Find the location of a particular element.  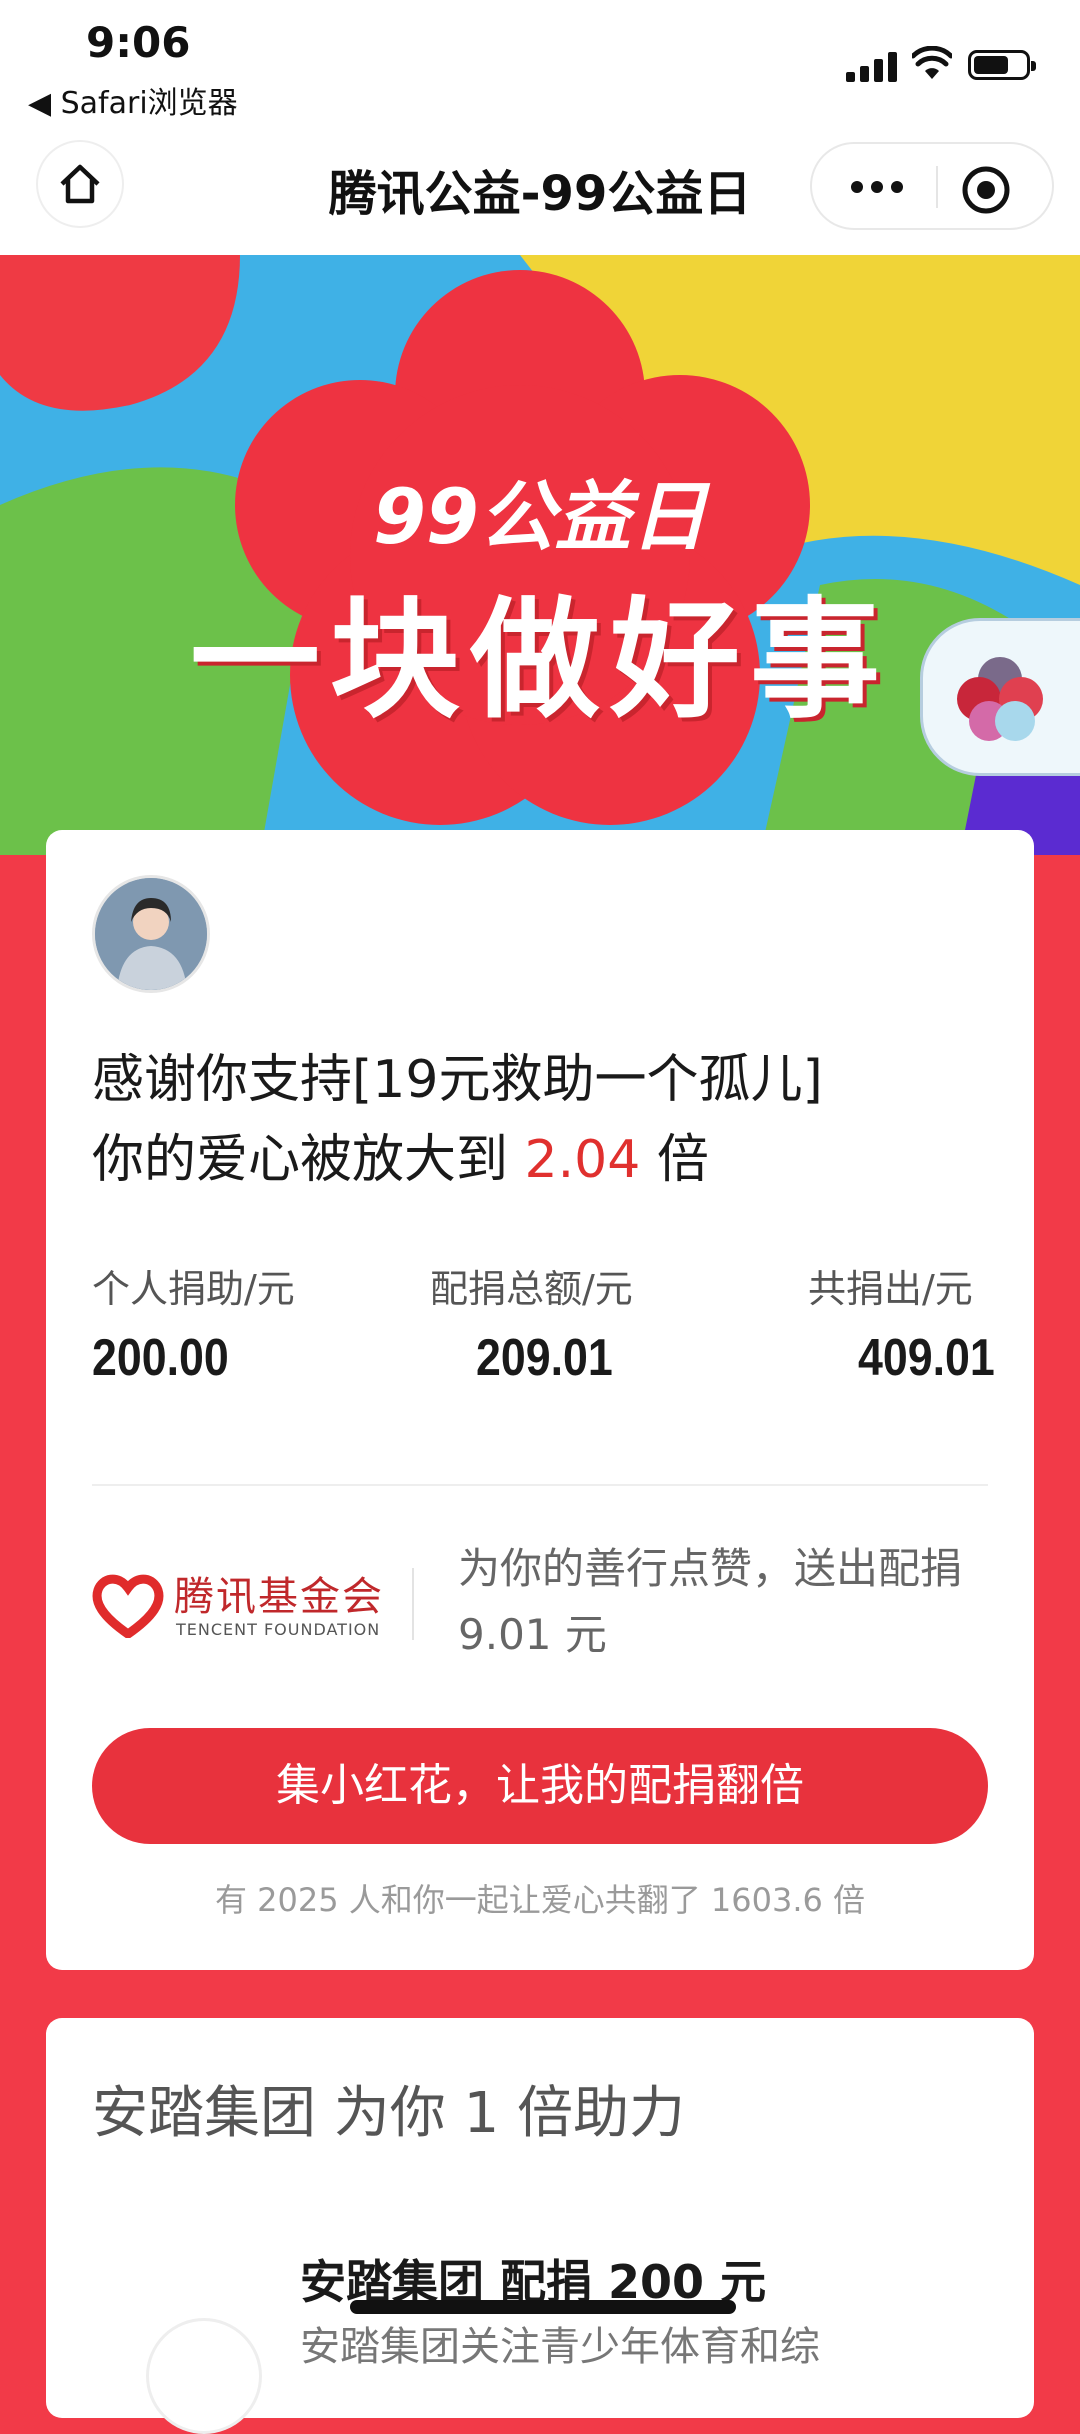

sponsor-logo is located at coordinates (204, 2376).